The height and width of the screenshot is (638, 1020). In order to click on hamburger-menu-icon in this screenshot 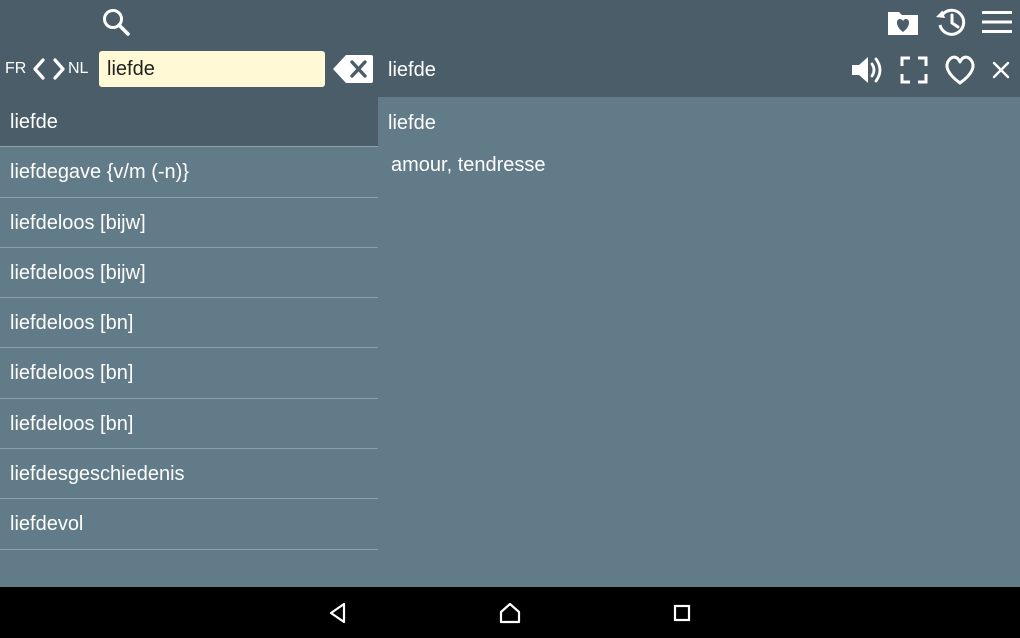, I will do `click(997, 22)`.